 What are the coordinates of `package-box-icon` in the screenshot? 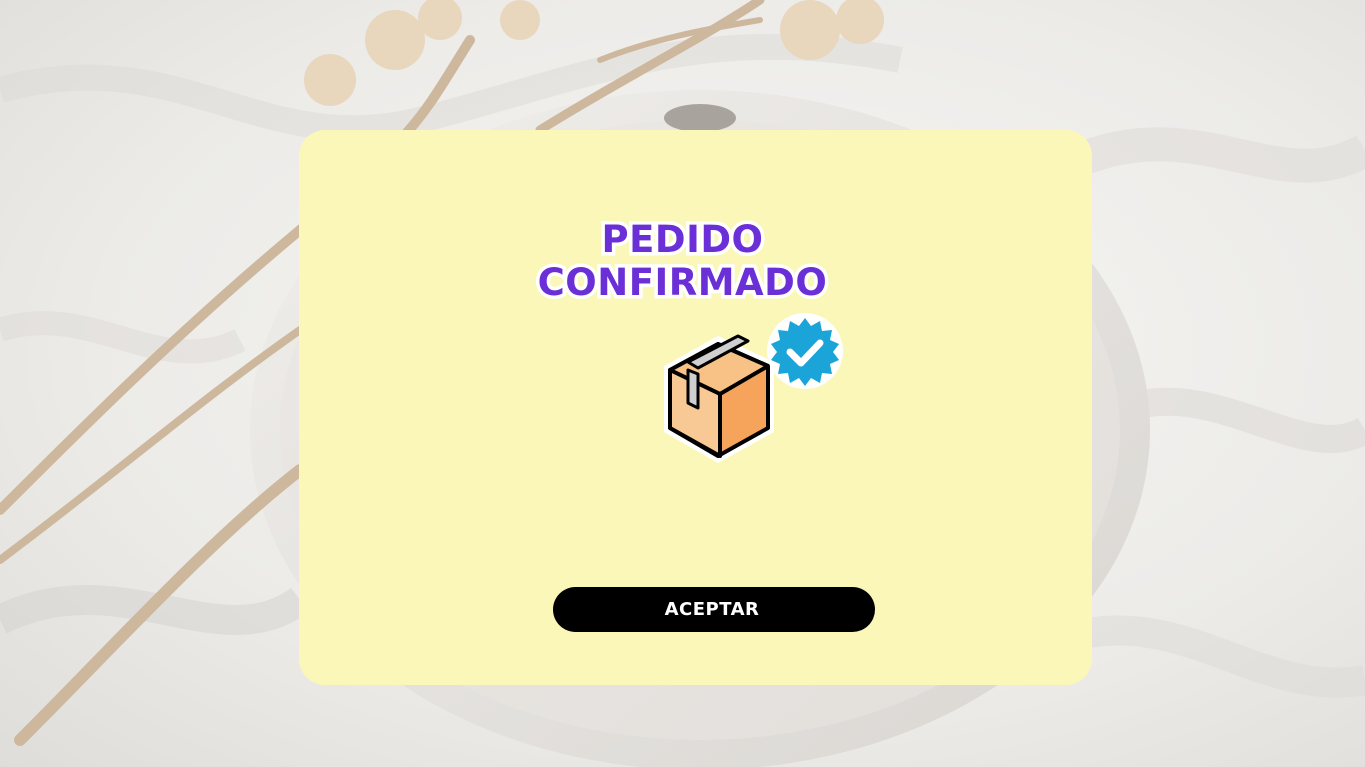 It's located at (719, 398).